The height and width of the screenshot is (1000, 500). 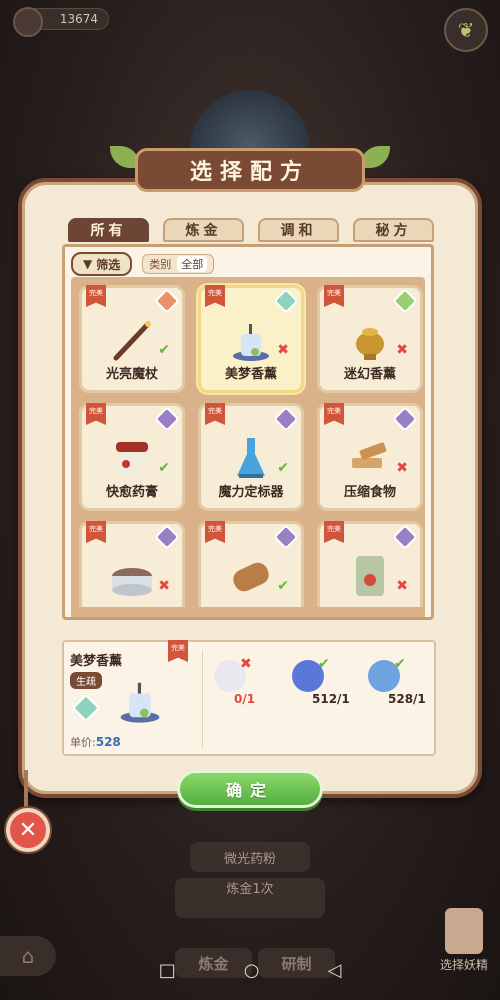 I want to click on unit-price: 单价:528, so click(x=95, y=742).